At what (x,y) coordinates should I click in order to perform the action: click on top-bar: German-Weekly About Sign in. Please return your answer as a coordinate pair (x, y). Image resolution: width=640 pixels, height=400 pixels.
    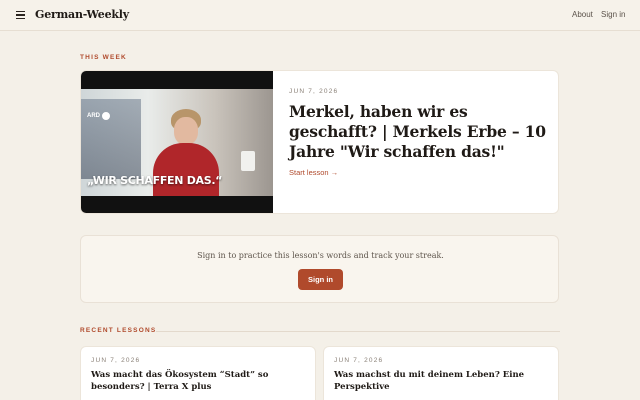
    Looking at the image, I should click on (320, 15).